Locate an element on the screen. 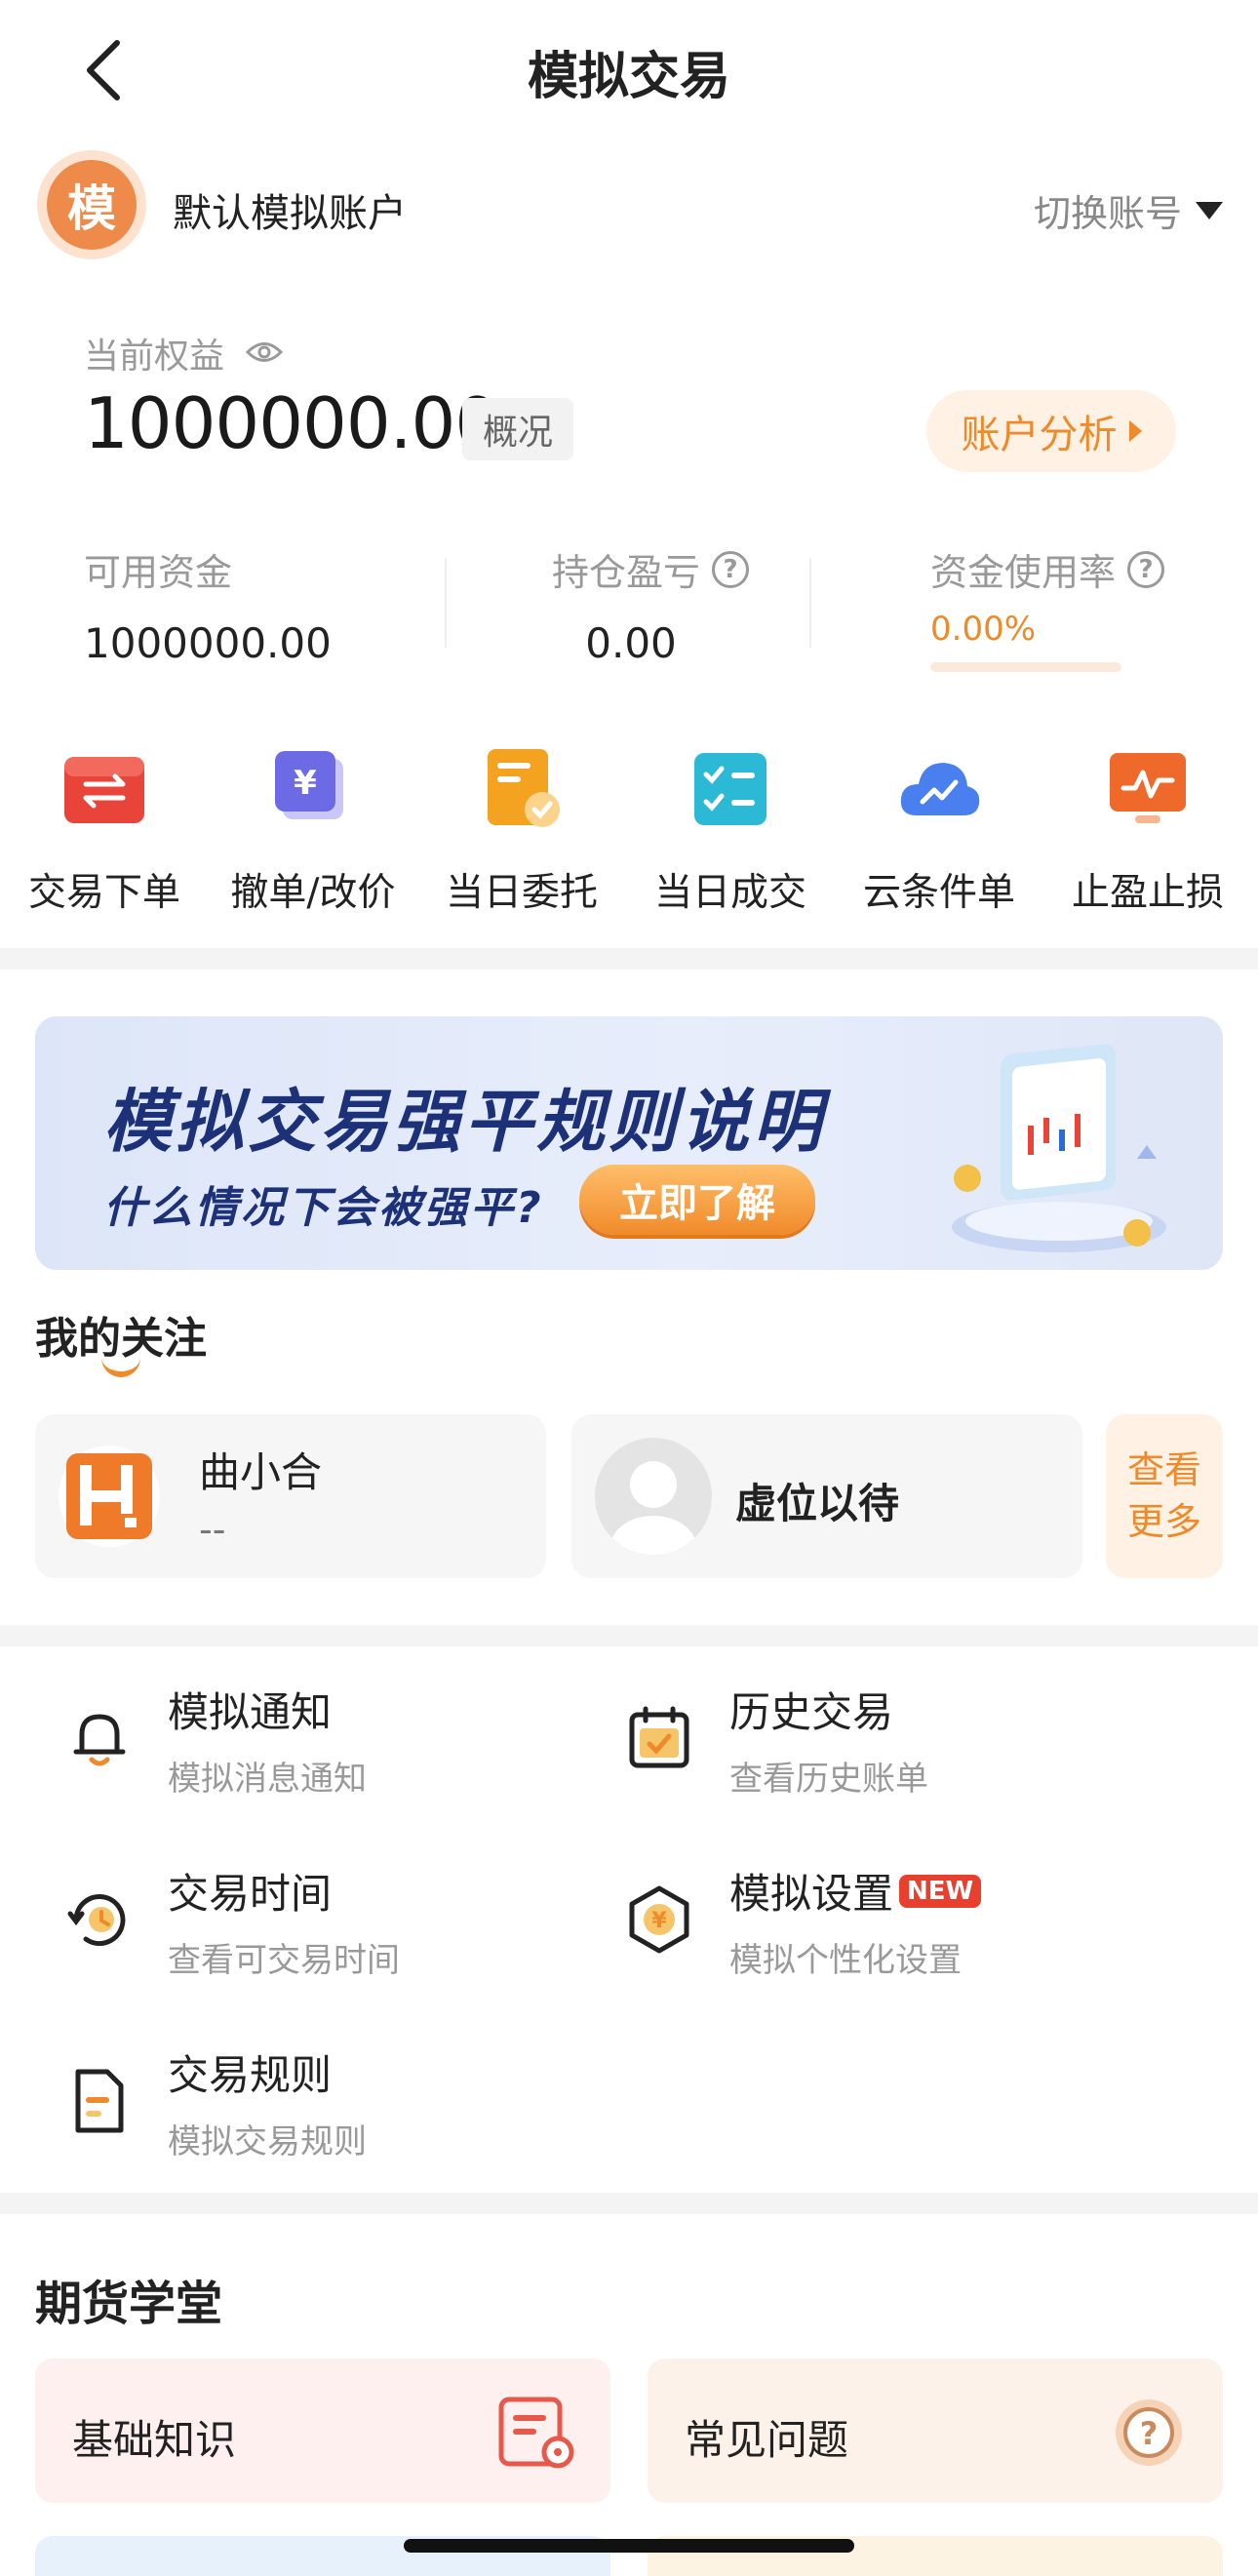 This screenshot has height=2576, width=1258. quick-action-place-order: 交易下单 is located at coordinates (104, 832).